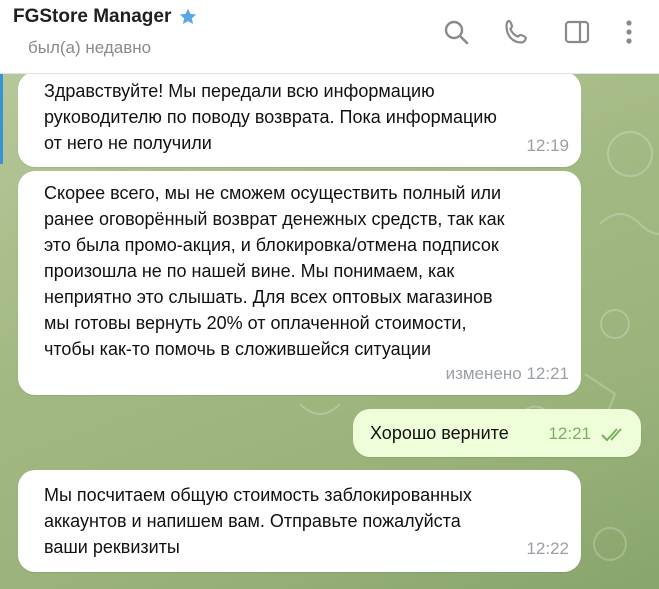 The height and width of the screenshot is (589, 659). I want to click on last-seen-status: был(а) недавно, so click(90, 47).